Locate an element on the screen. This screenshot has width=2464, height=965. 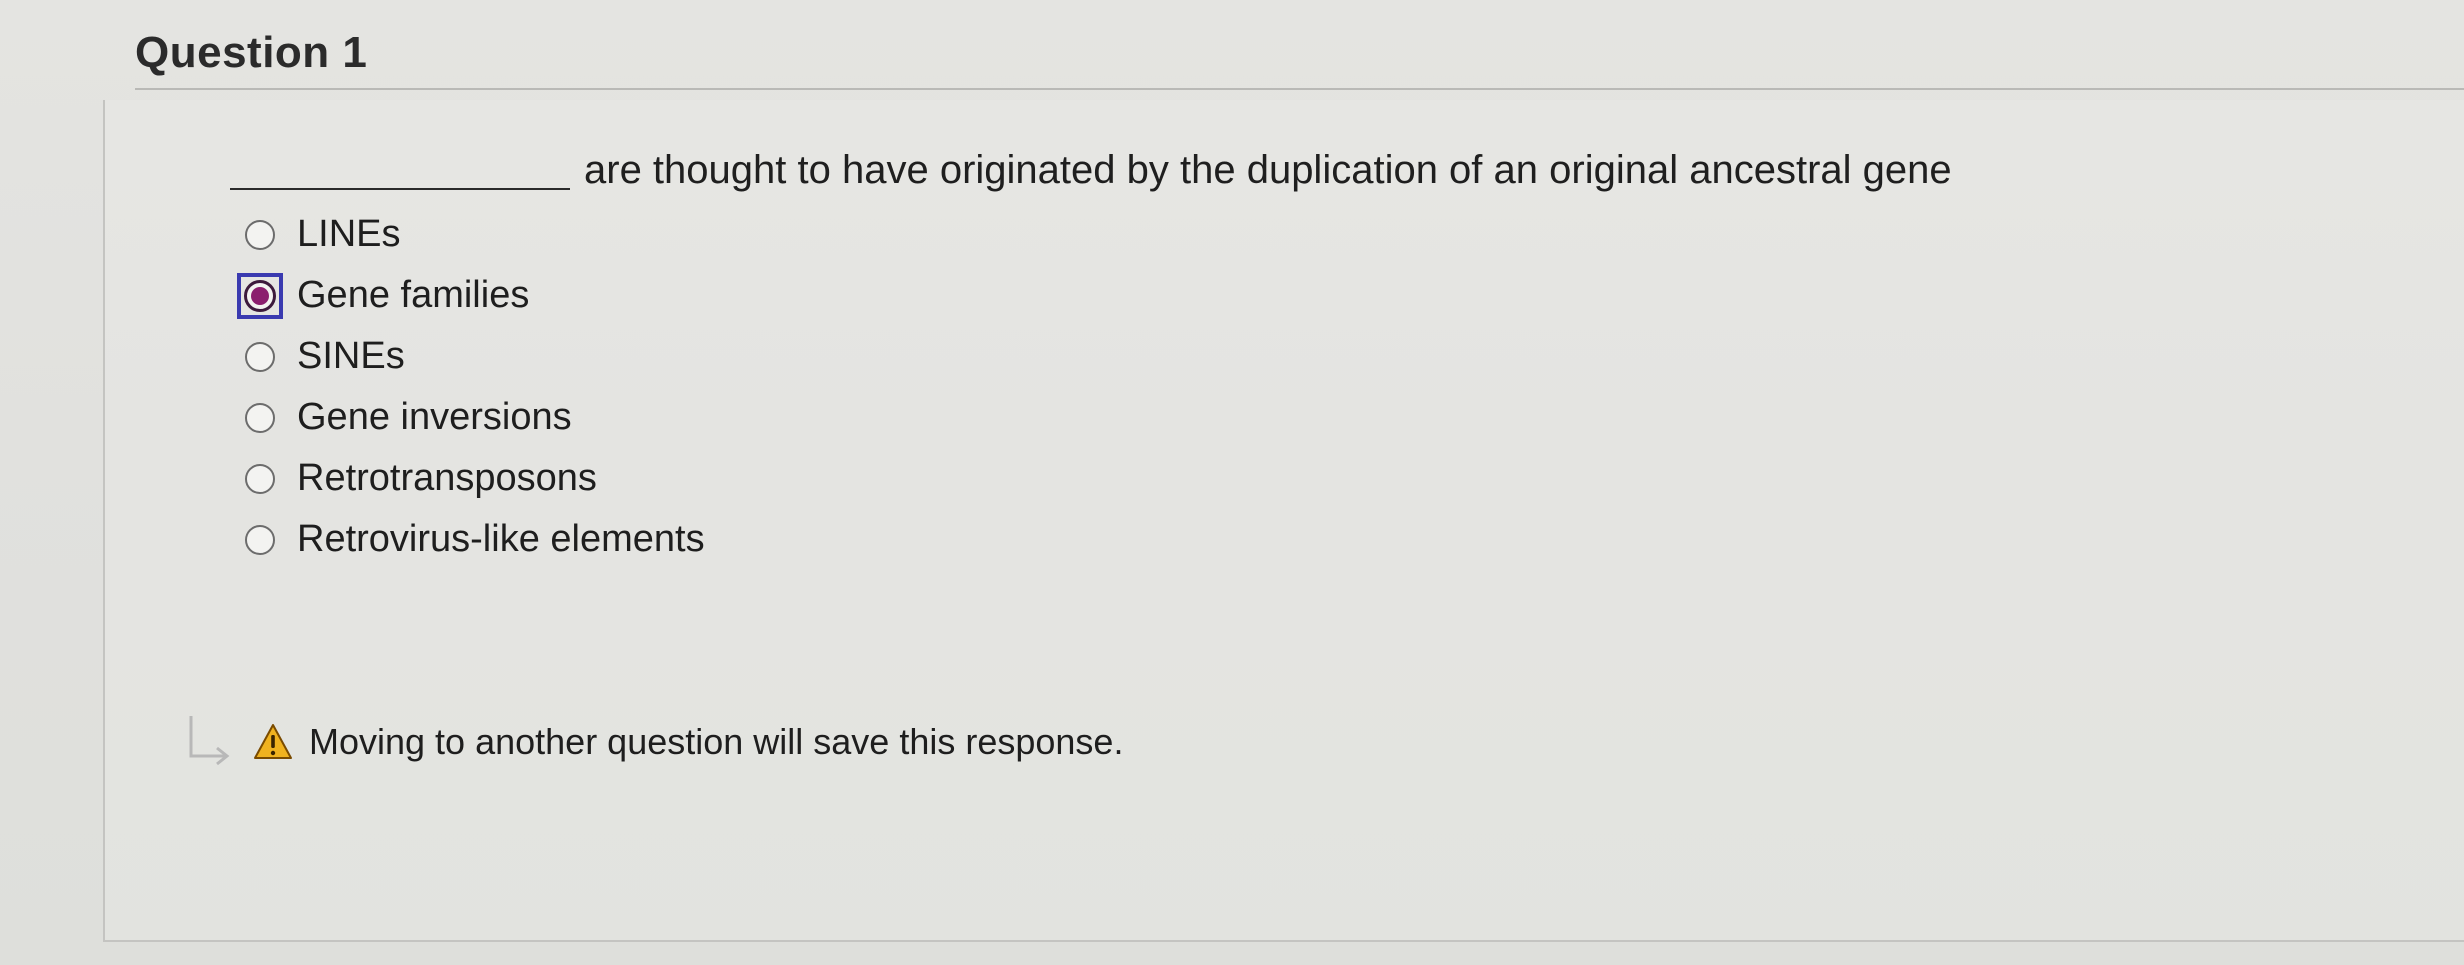
option-gene-families: Gene families is located at coordinates (691, 295).